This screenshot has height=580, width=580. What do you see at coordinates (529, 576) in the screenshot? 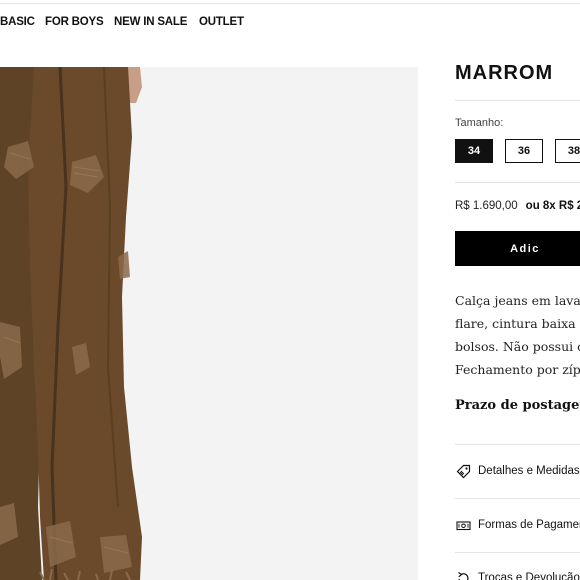
I see `accordion-label: Trocas e Devolução` at bounding box center [529, 576].